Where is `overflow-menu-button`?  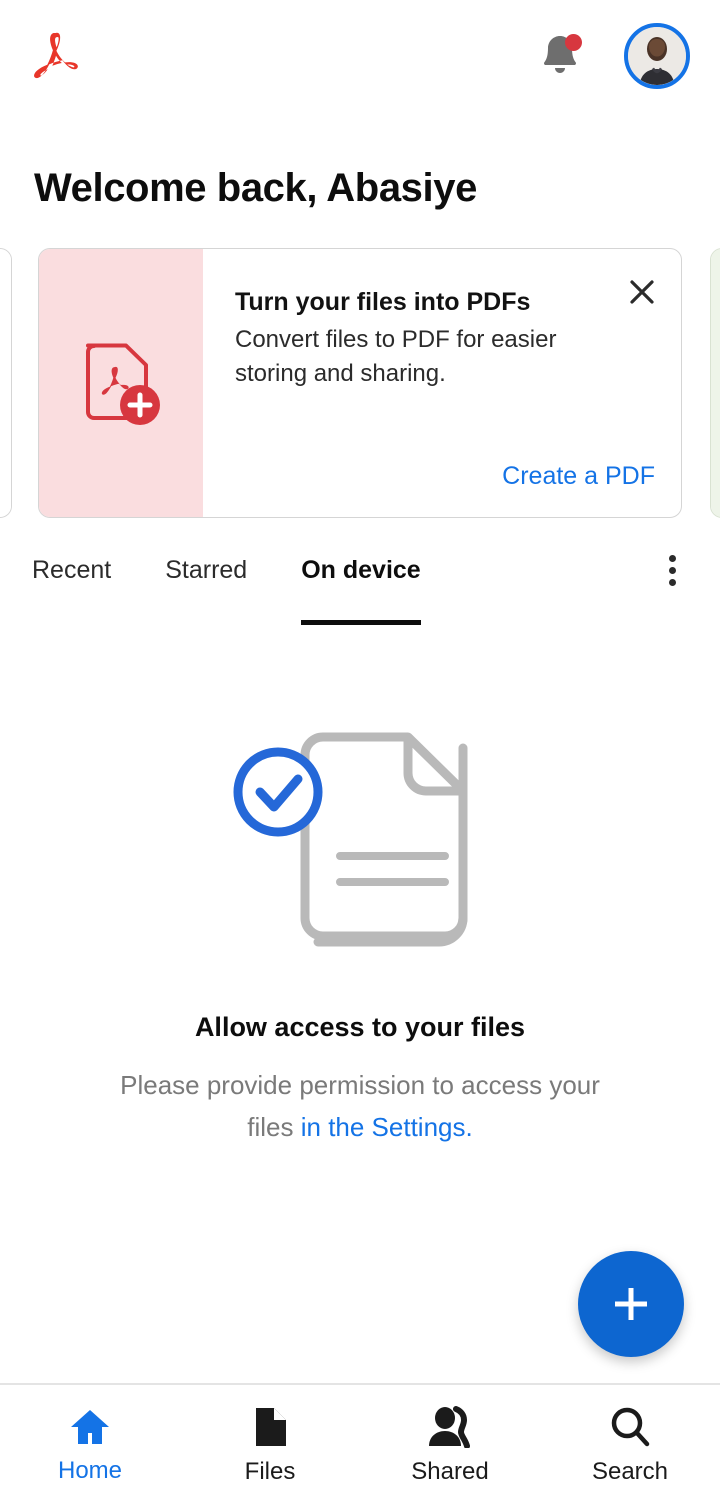 overflow-menu-button is located at coordinates (672, 570).